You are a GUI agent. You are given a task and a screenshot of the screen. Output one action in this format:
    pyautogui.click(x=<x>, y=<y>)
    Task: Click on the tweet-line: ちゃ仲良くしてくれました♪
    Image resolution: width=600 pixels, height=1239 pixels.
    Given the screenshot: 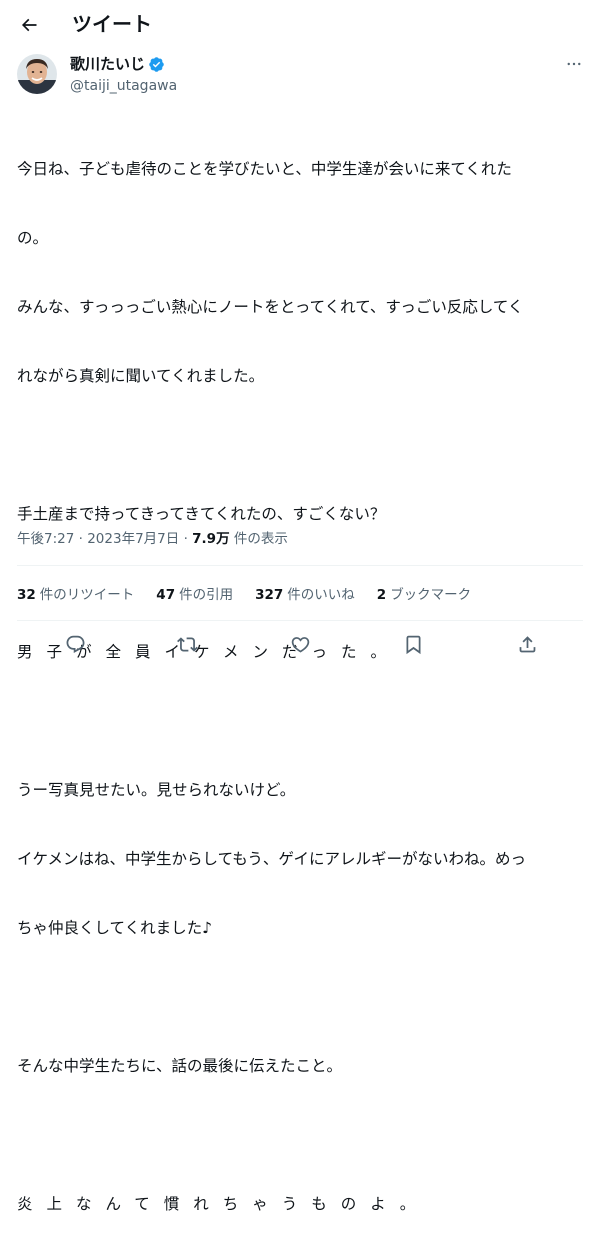 What is the action you would take?
    pyautogui.click(x=114, y=928)
    